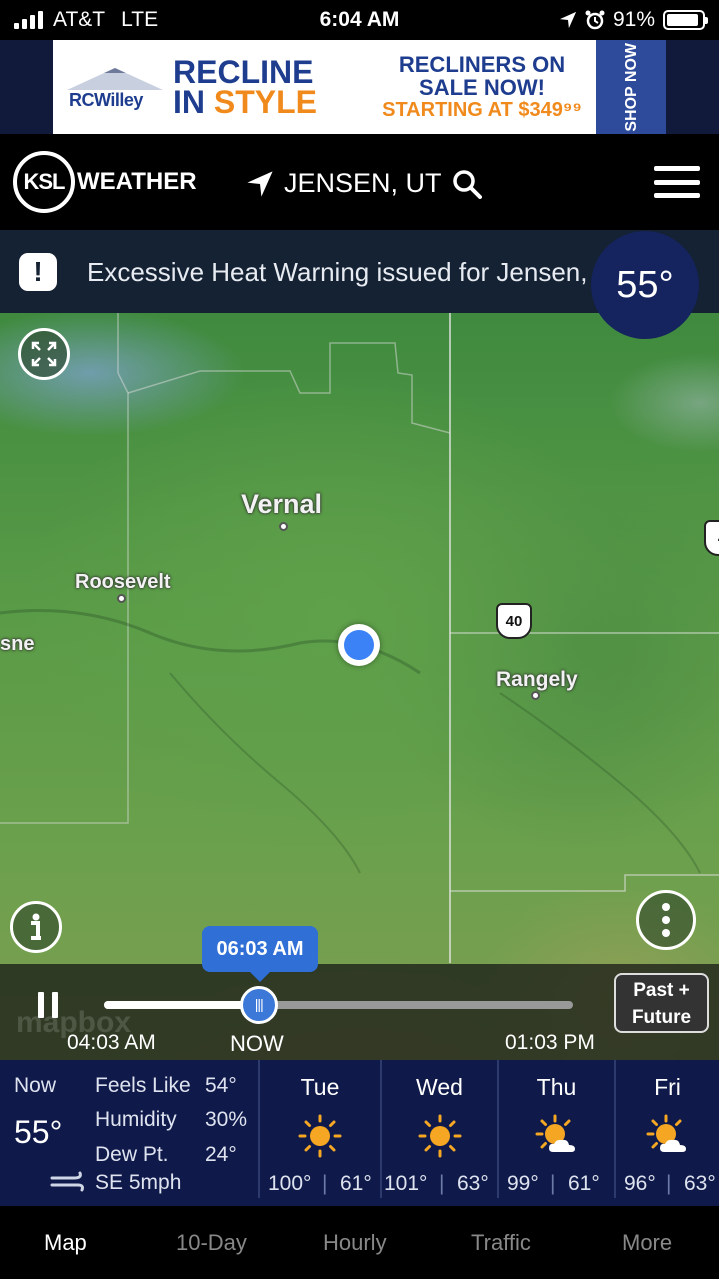  I want to click on location-name: JENSEN, UT, so click(363, 183).